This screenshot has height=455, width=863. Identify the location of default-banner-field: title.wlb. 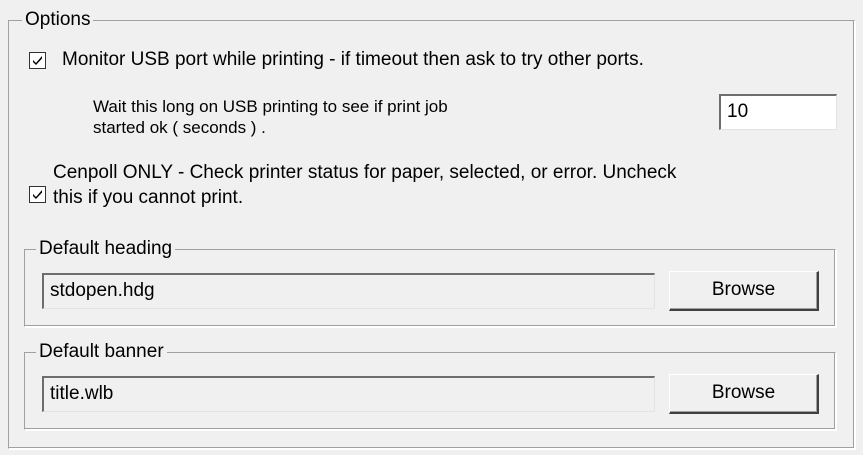
(348, 394).